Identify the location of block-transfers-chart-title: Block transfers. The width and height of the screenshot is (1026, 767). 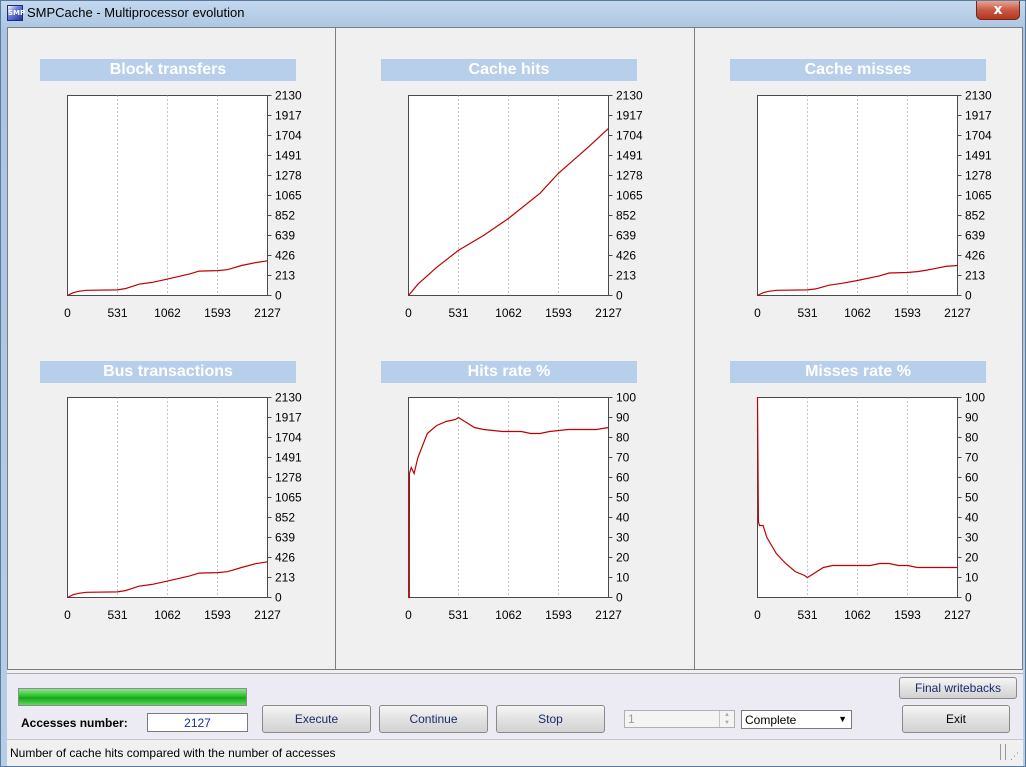
(168, 70).